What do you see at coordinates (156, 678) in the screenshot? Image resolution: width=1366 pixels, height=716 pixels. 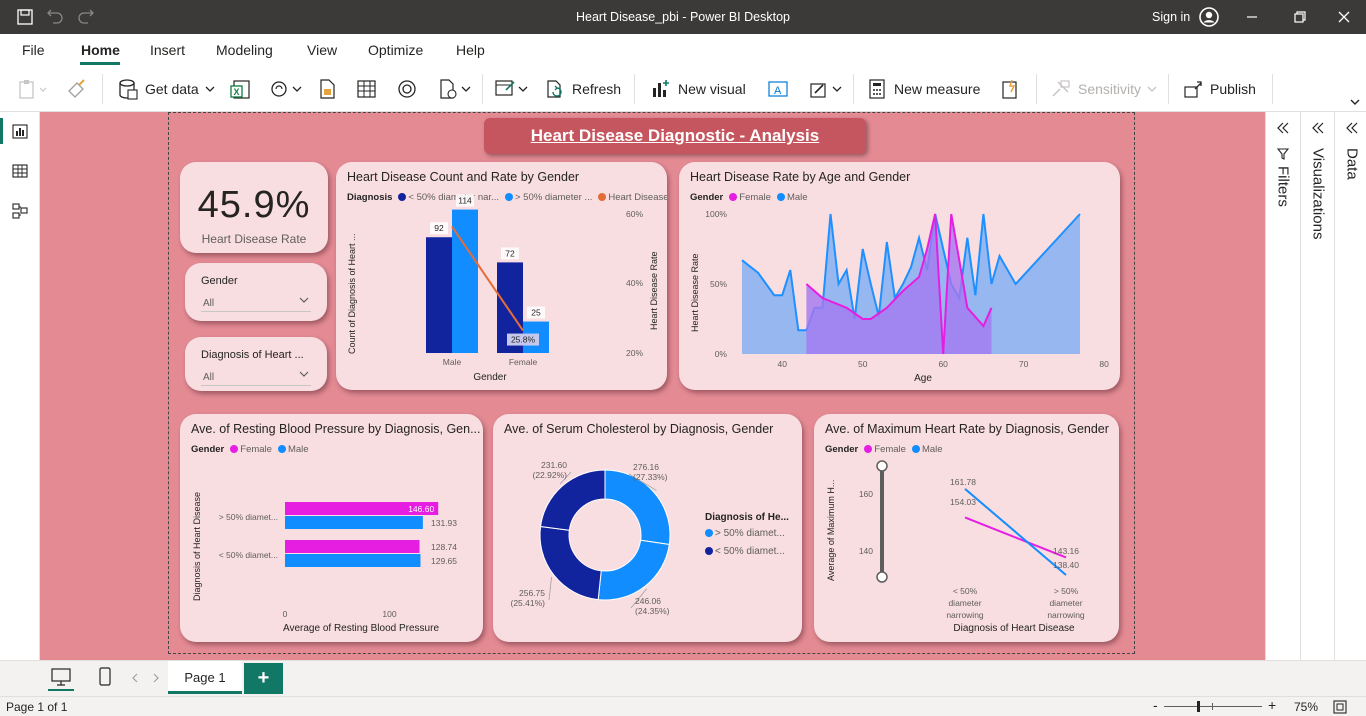 I see `chevron-right-icon` at bounding box center [156, 678].